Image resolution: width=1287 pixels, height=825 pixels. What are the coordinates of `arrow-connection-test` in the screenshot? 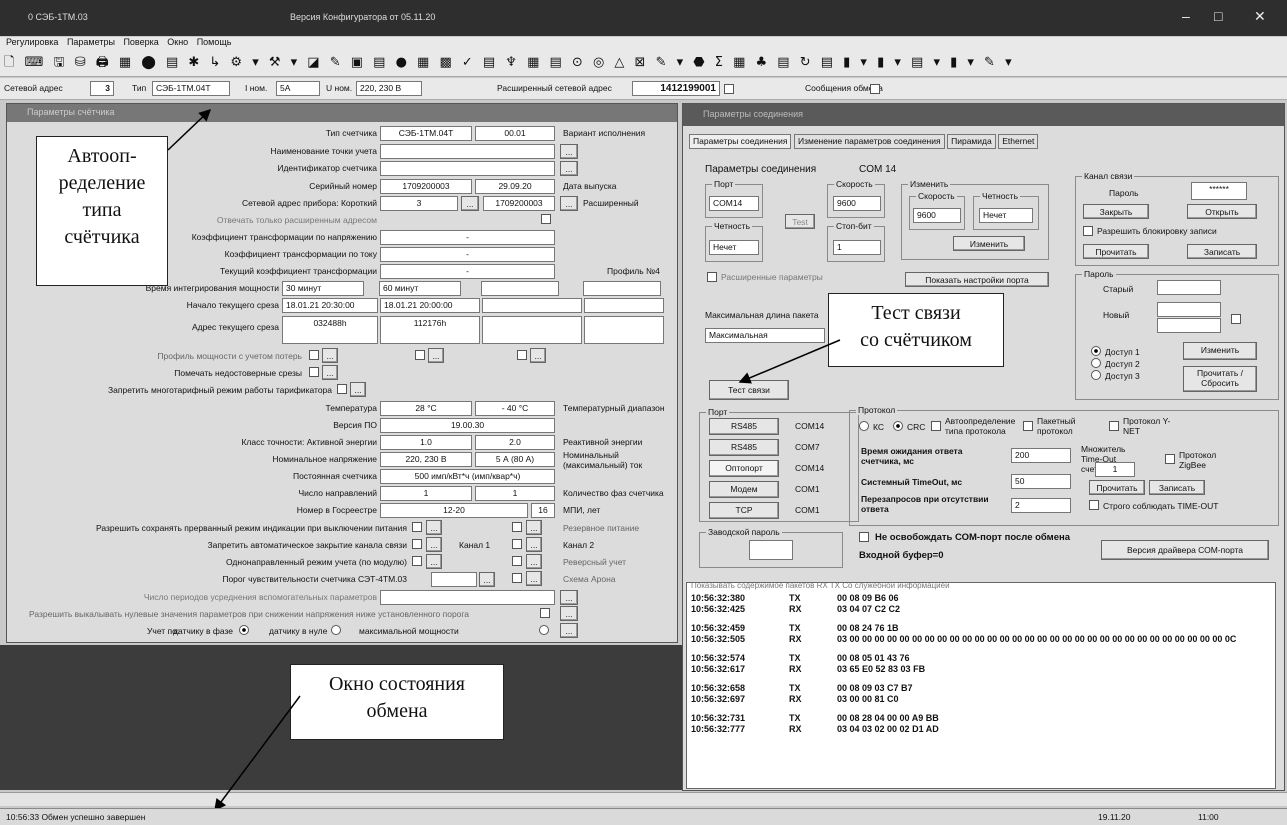 It's located at (789, 361).